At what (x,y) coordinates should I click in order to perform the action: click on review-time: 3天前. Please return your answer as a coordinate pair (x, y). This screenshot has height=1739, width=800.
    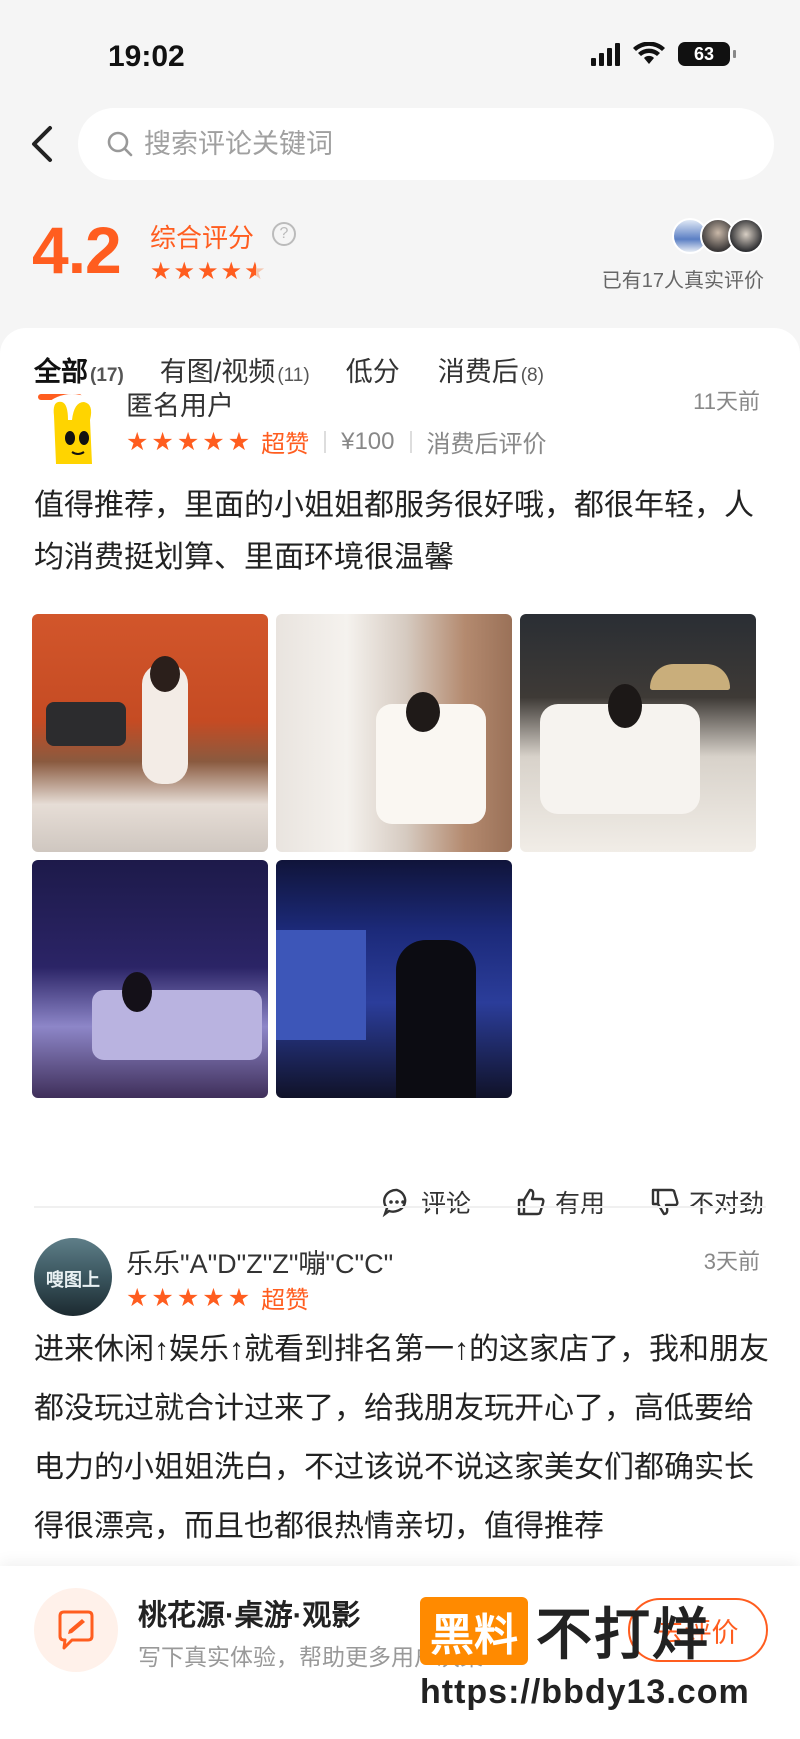
    Looking at the image, I should click on (731, 1261).